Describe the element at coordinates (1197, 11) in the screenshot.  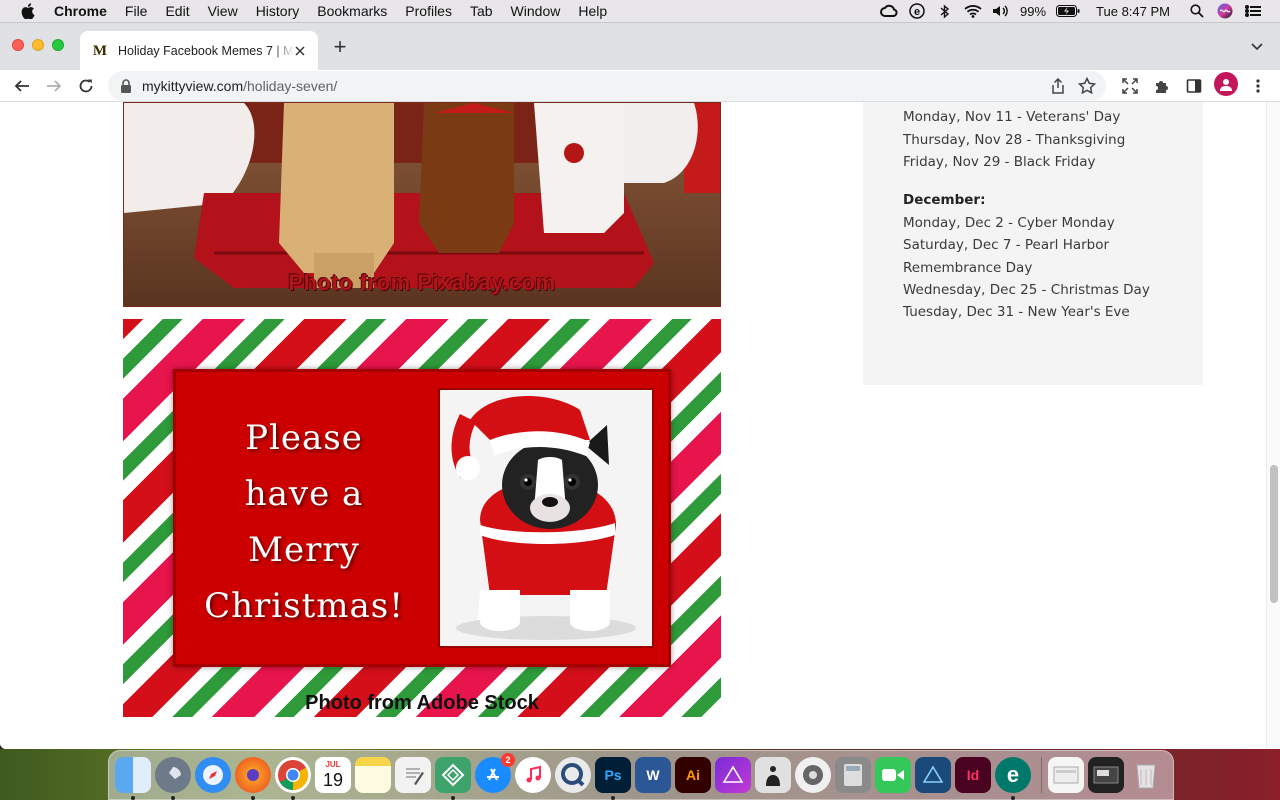
I see `spotlight-search-icon` at that location.